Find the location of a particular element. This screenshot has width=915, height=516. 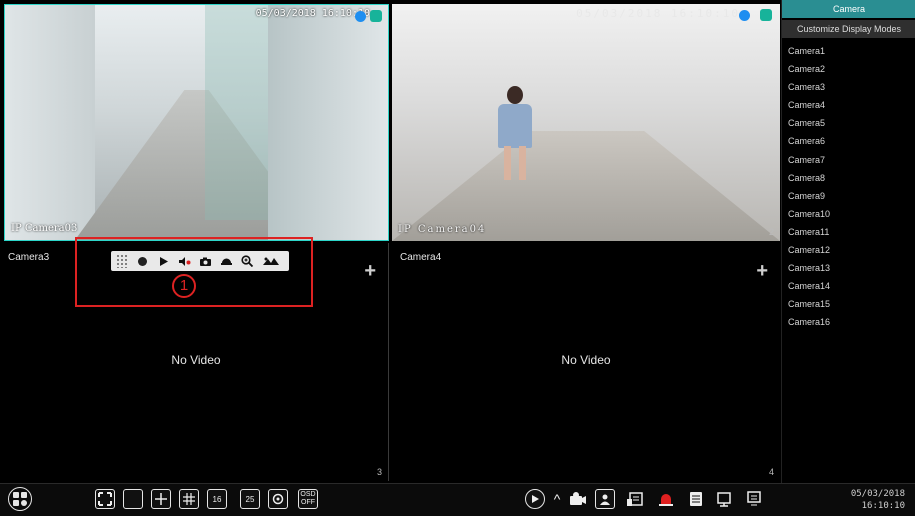

custom-screen-button: 25 is located at coordinates (250, 499).